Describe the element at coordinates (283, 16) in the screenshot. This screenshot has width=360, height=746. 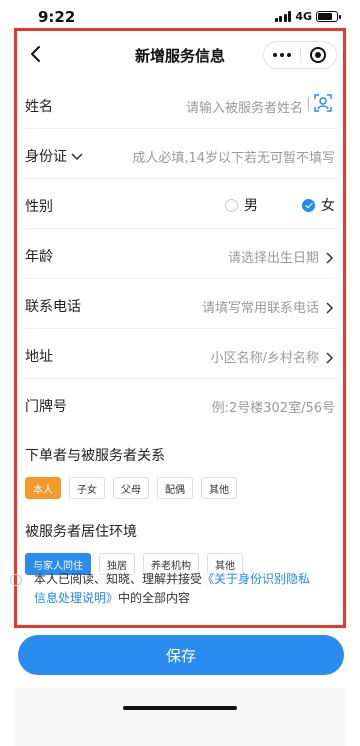
I see `signal-icon` at that location.